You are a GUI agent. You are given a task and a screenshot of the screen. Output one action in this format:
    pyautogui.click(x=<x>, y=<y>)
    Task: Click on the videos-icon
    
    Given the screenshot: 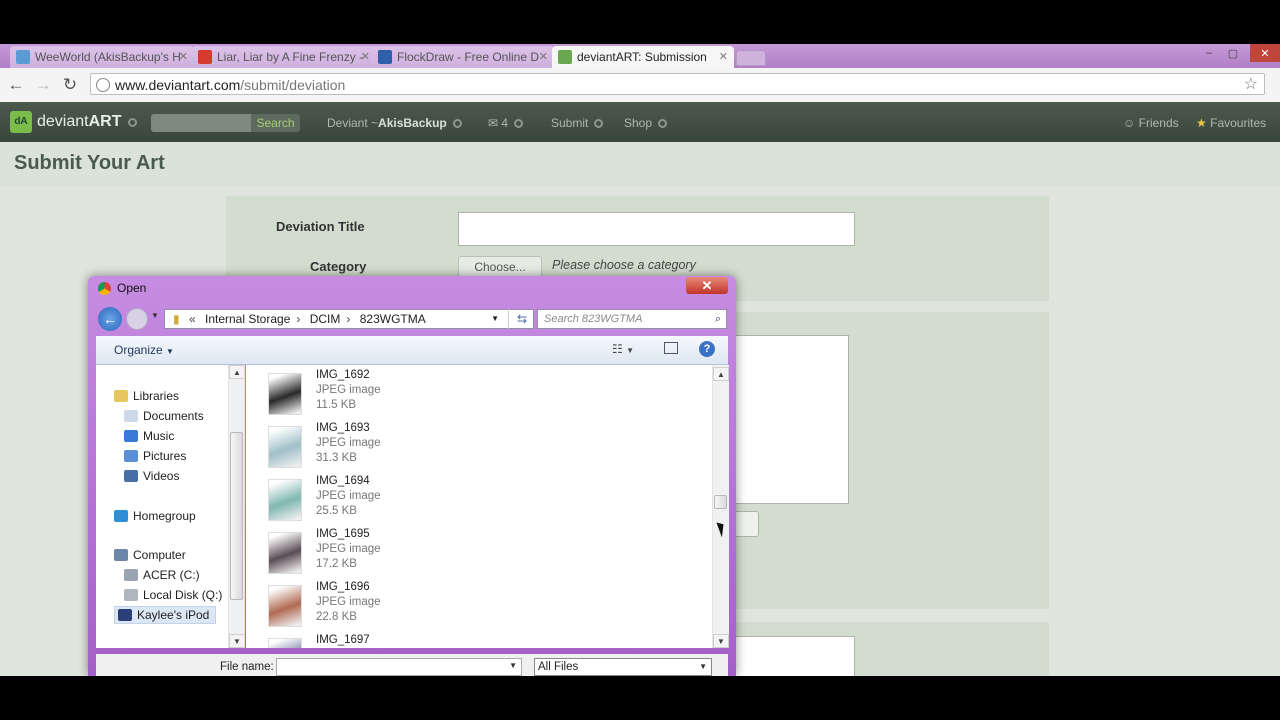 What is the action you would take?
    pyautogui.click(x=131, y=476)
    